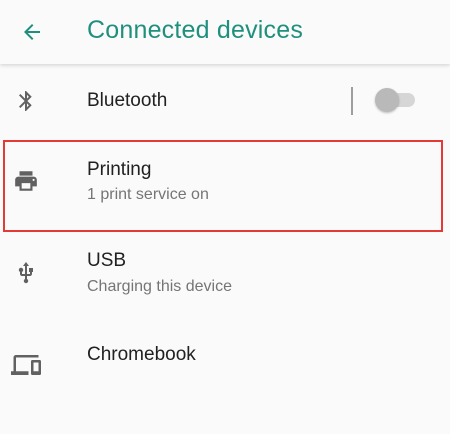  What do you see at coordinates (352, 101) in the screenshot?
I see `toggle-divider` at bounding box center [352, 101].